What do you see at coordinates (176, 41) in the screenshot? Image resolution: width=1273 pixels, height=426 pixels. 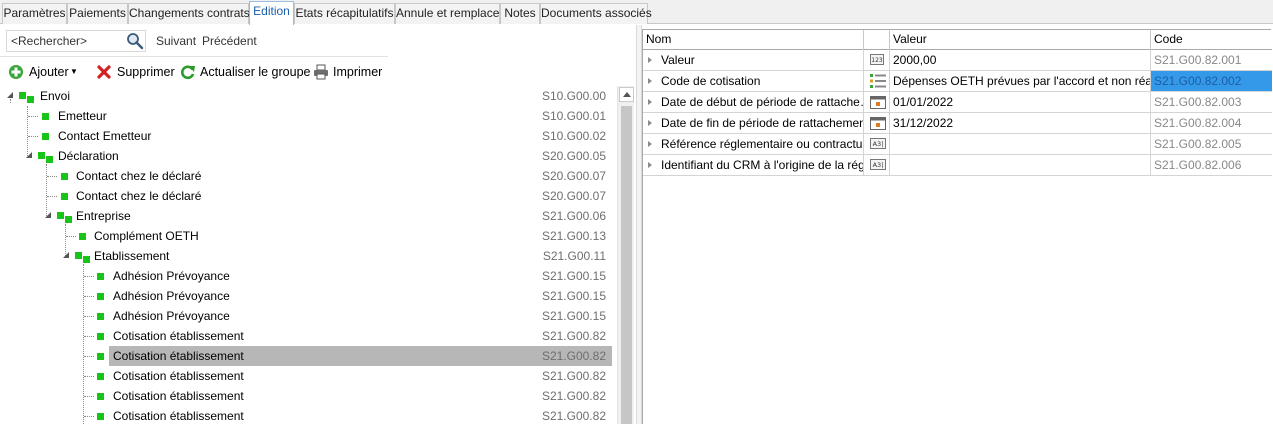 I see `next-link: Suivant` at bounding box center [176, 41].